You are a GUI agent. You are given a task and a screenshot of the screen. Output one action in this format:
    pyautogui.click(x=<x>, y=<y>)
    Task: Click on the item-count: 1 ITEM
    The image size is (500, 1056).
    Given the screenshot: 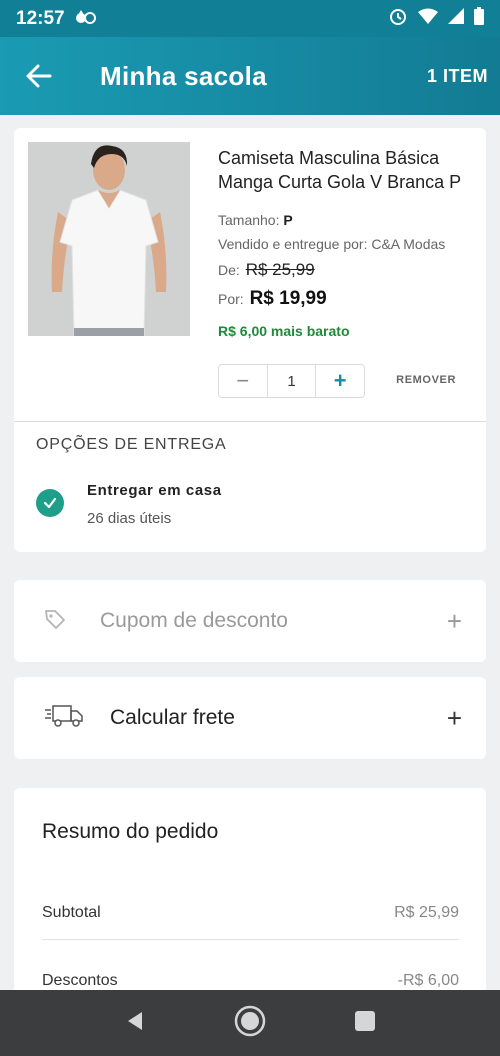 What is the action you would take?
    pyautogui.click(x=457, y=75)
    